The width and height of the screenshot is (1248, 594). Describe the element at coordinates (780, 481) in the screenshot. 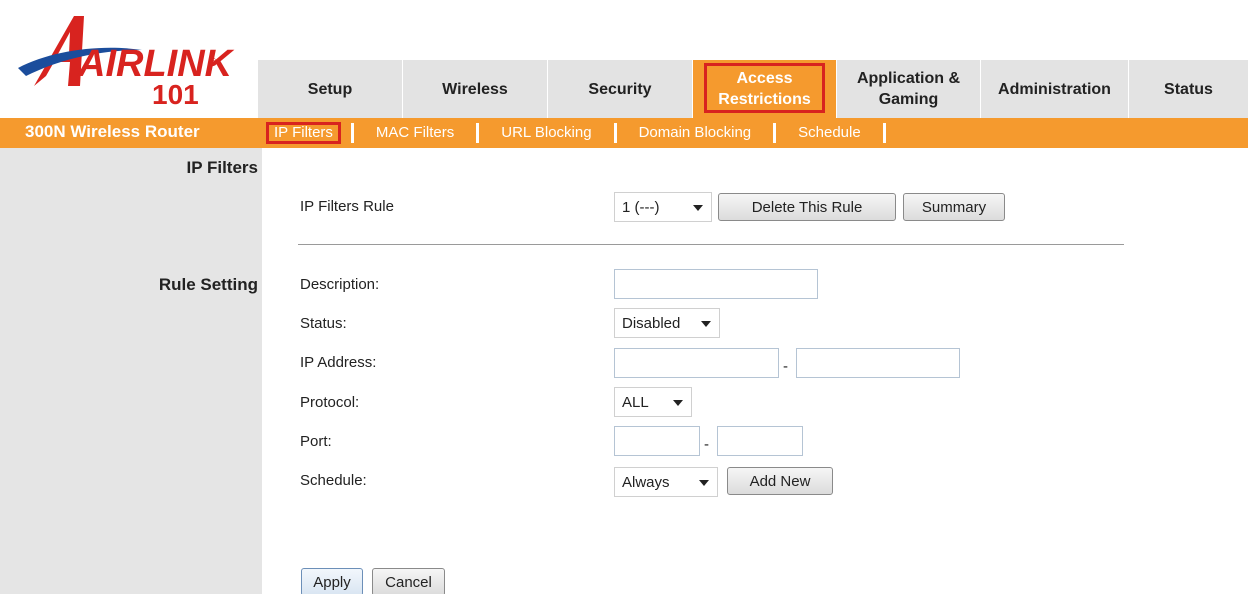

I see `add-new-schedule-button: Add New` at that location.